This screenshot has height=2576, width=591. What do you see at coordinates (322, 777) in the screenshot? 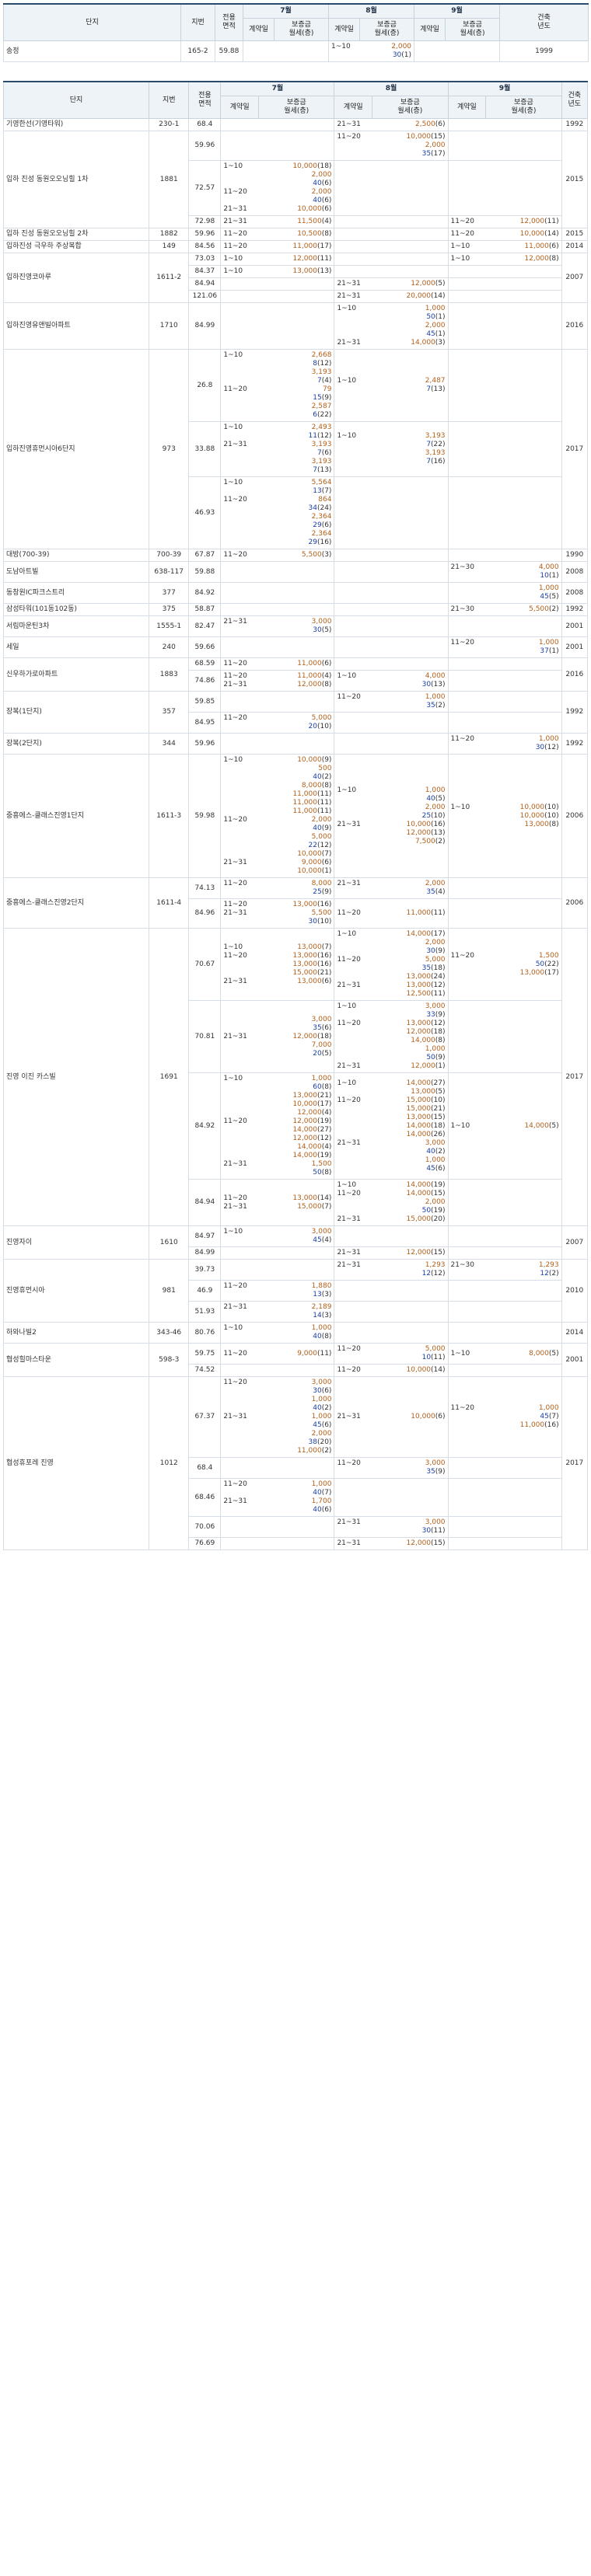
I see `rent-value: 40(2)` at bounding box center [322, 777].